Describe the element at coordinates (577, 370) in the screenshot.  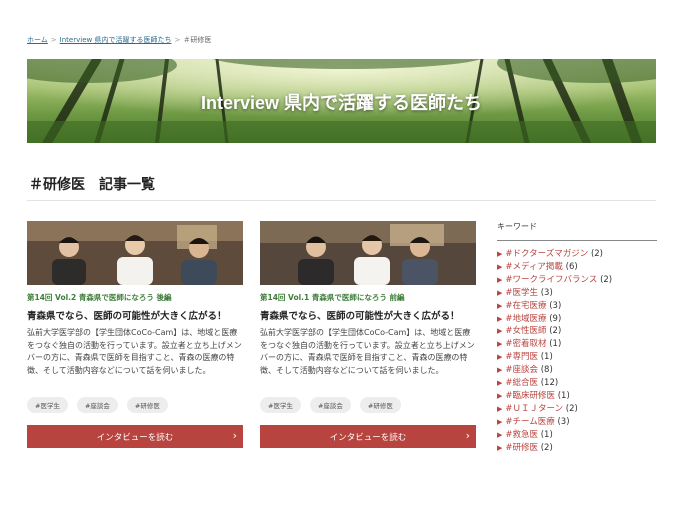
I see `keyword-item: ▶ #座談会 (8)` at that location.